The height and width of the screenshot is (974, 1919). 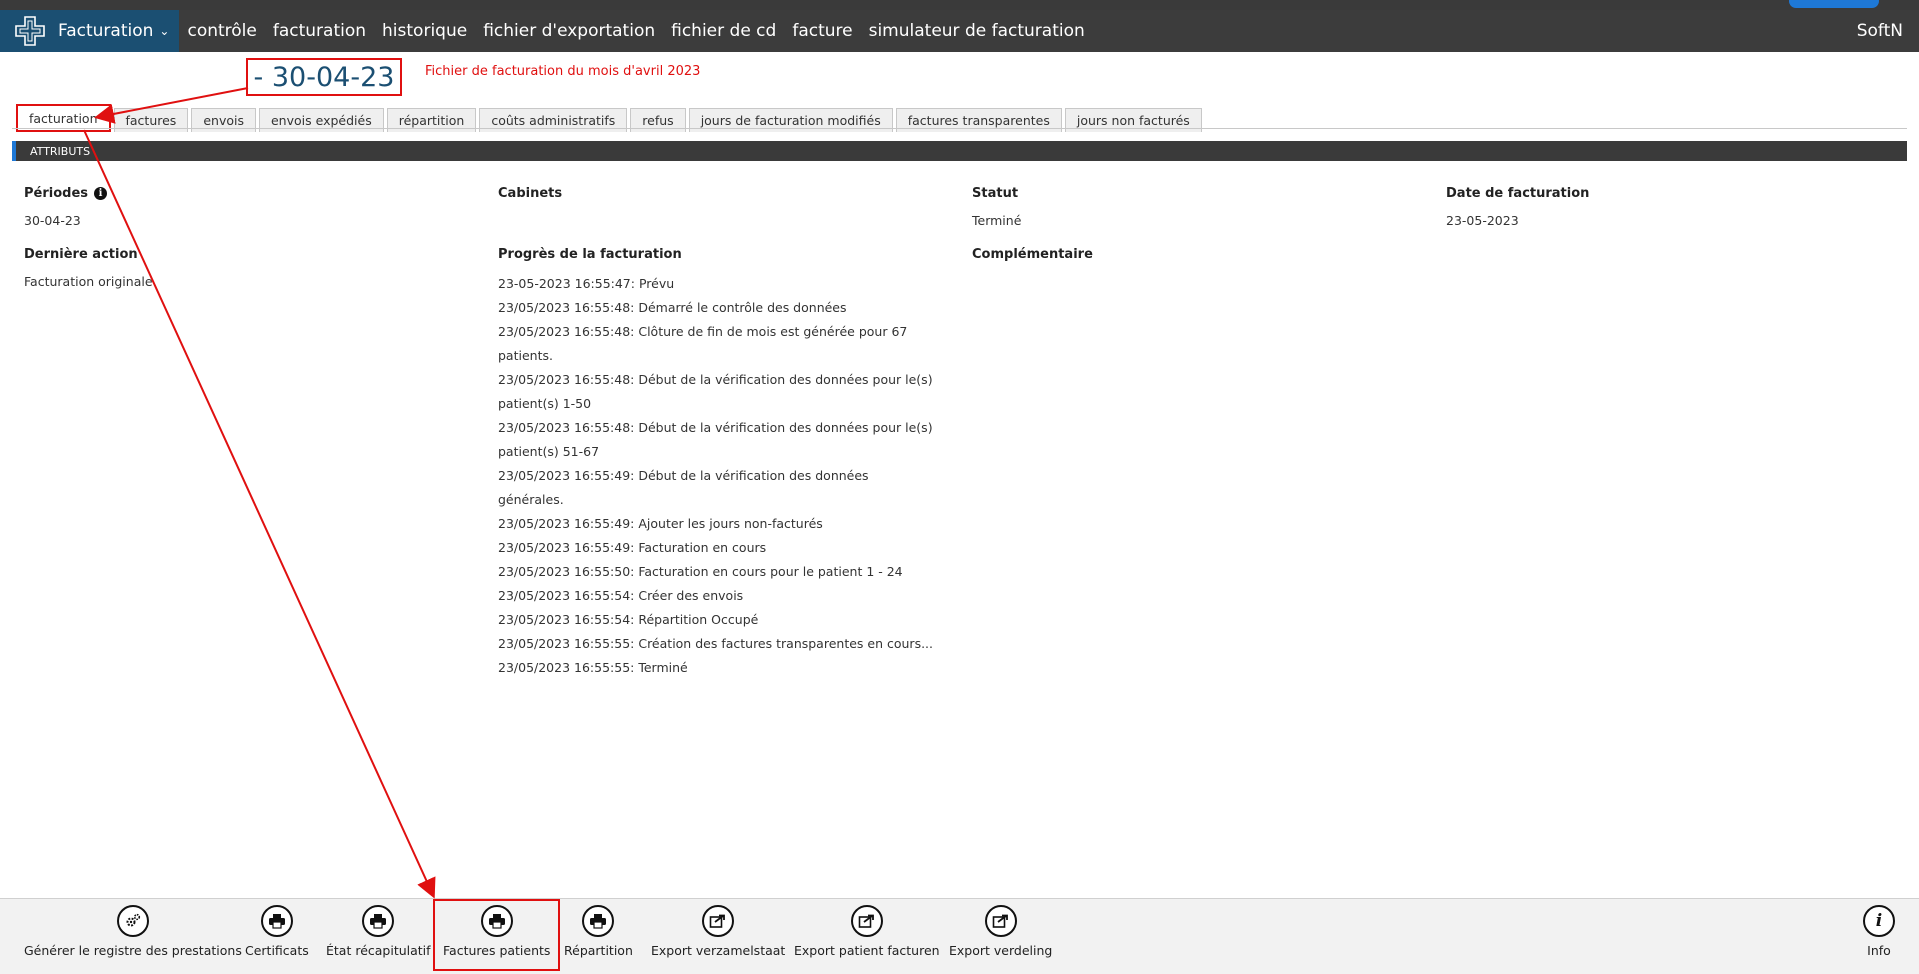 I want to click on certificats-button: Certificats, so click(x=277, y=931).